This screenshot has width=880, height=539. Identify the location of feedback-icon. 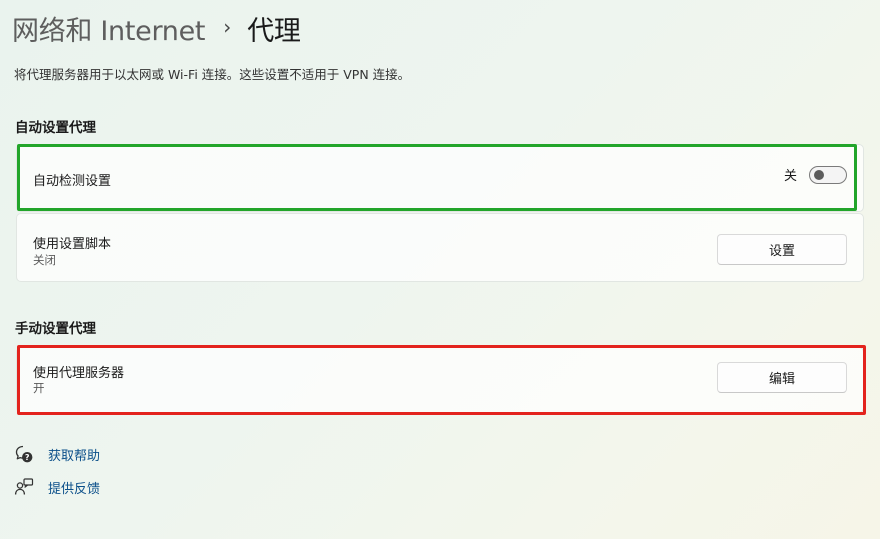
(24, 487).